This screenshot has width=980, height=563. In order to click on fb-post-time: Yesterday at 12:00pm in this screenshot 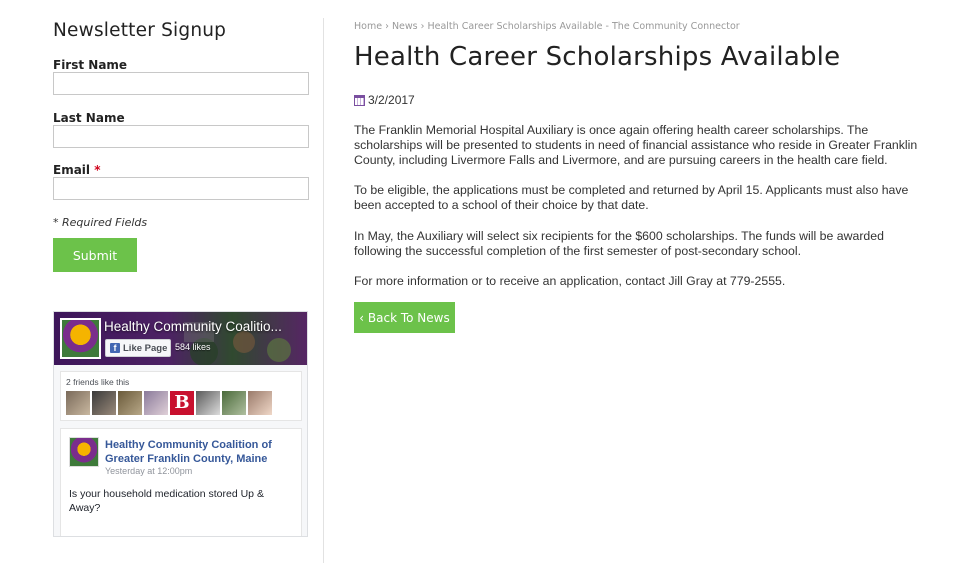, I will do `click(148, 471)`.